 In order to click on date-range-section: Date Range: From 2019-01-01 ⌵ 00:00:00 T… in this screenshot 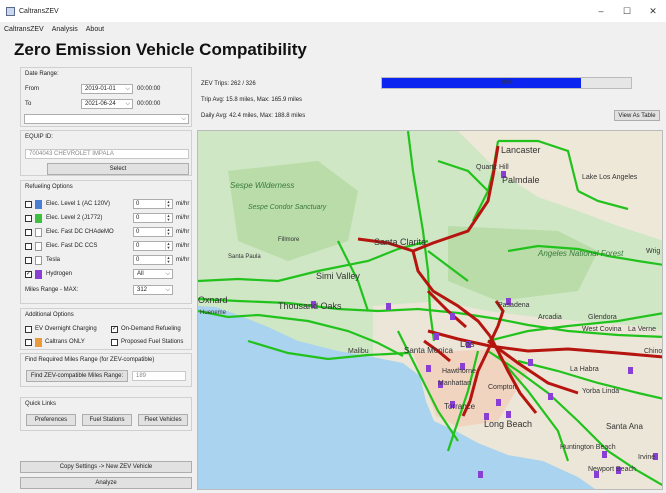, I will do `click(106, 97)`.